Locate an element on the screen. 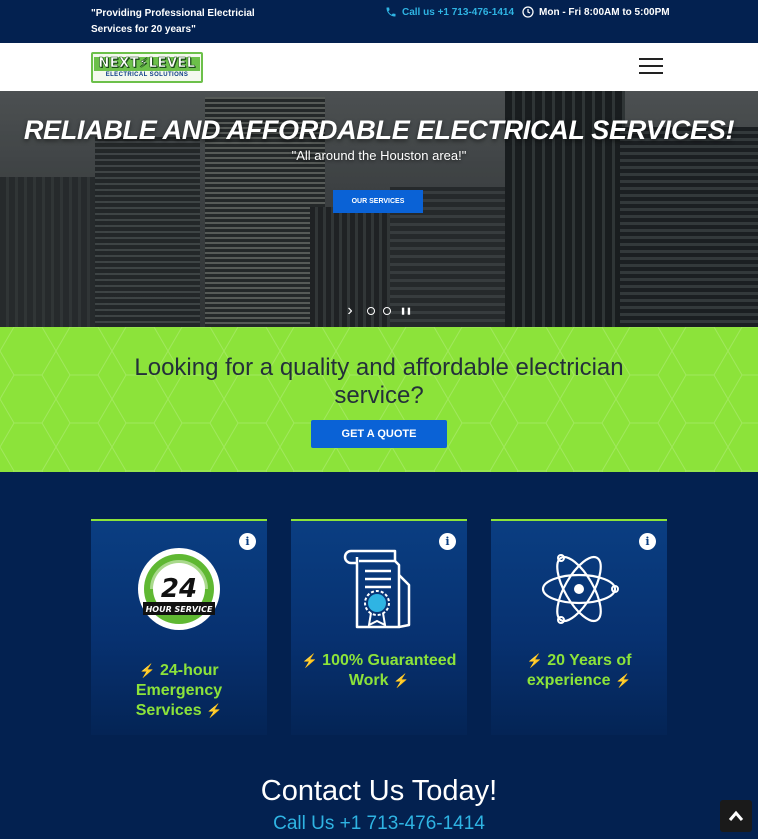 The width and height of the screenshot is (758, 839). contact-phone-link: Call Us +1 713-476-1414 is located at coordinates (379, 824).